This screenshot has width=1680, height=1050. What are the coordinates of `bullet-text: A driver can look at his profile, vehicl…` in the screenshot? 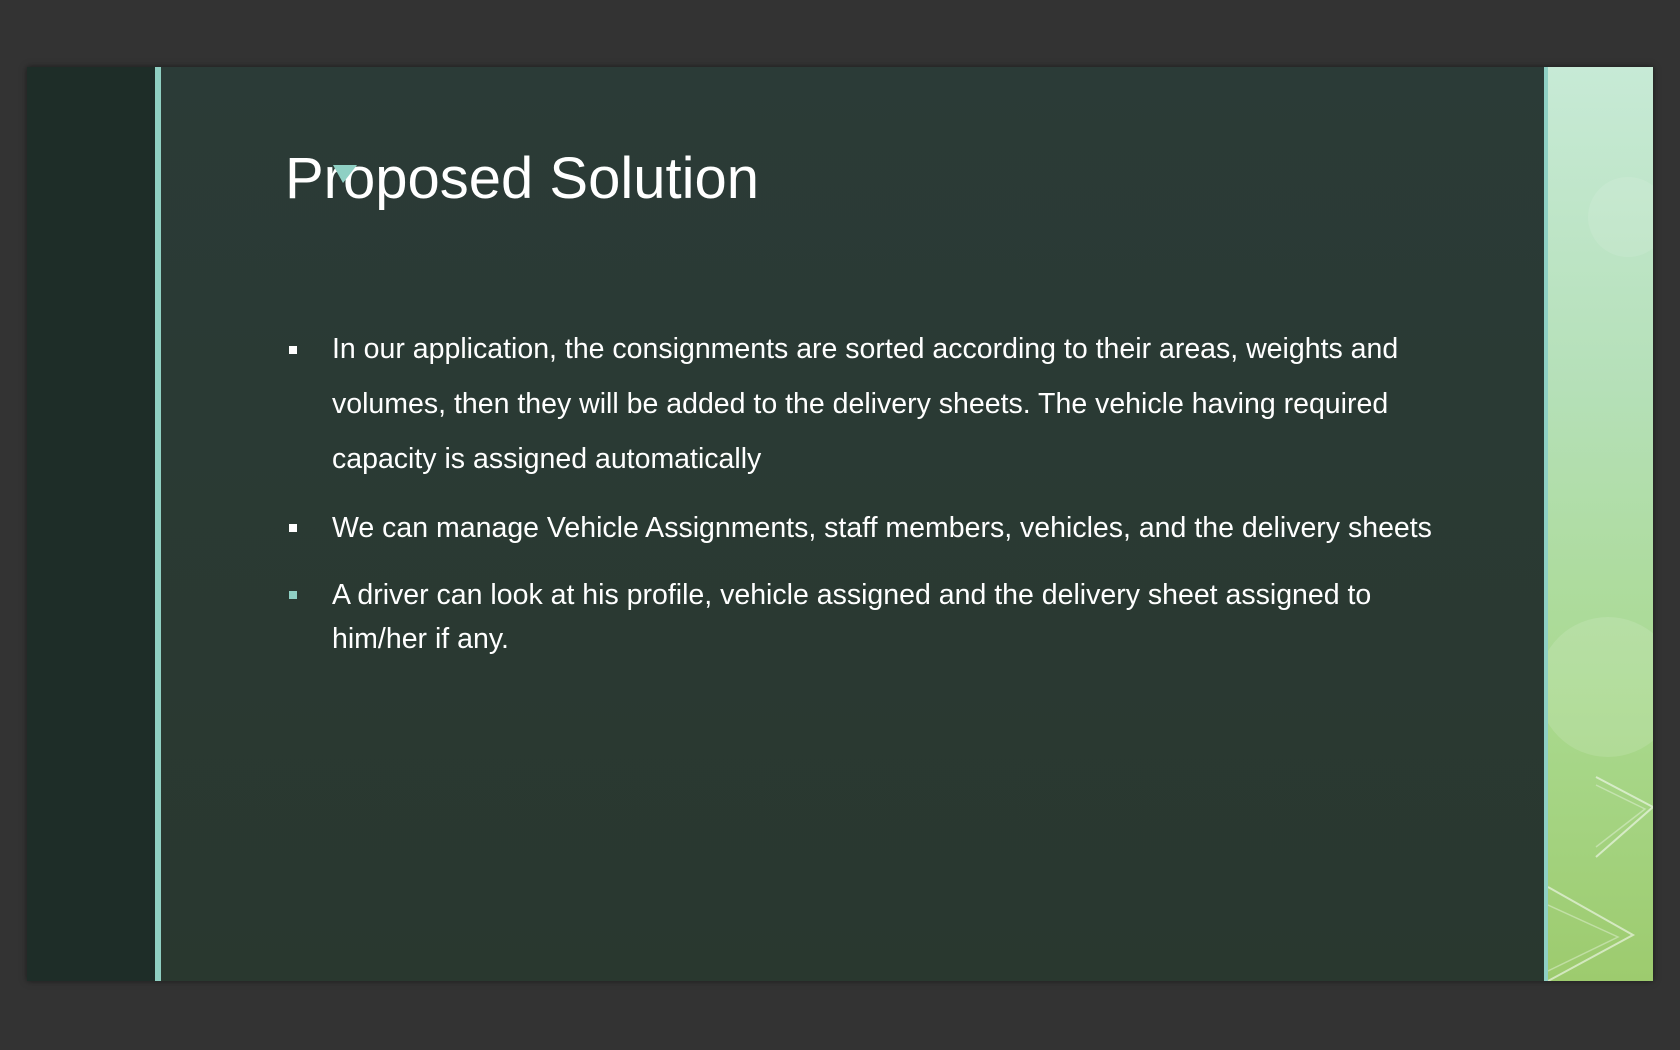 It's located at (852, 617).